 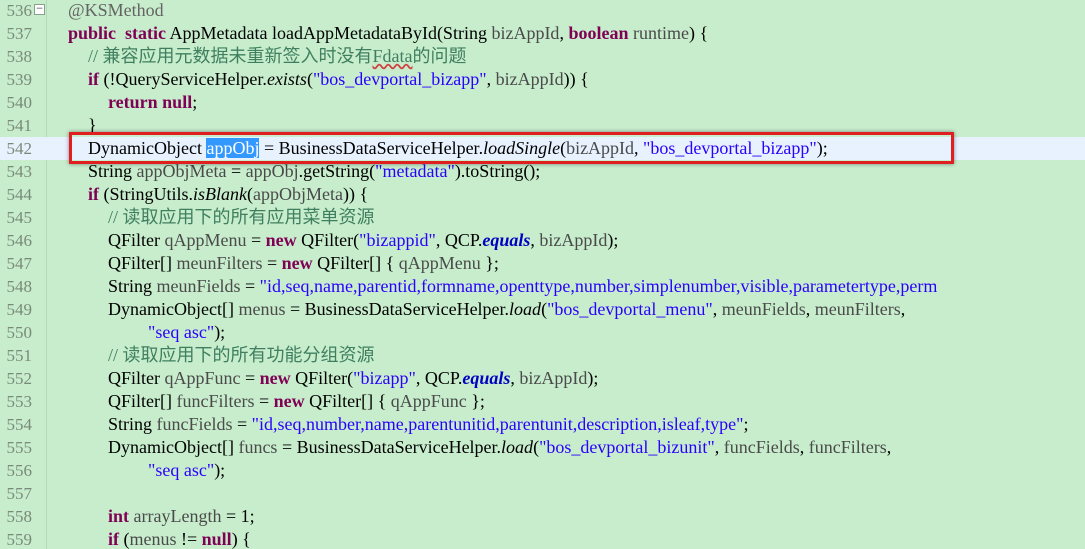 I want to click on code-text: // 兼容应用元数据未重新签入时没有Fdata的问题, so click(x=277, y=56).